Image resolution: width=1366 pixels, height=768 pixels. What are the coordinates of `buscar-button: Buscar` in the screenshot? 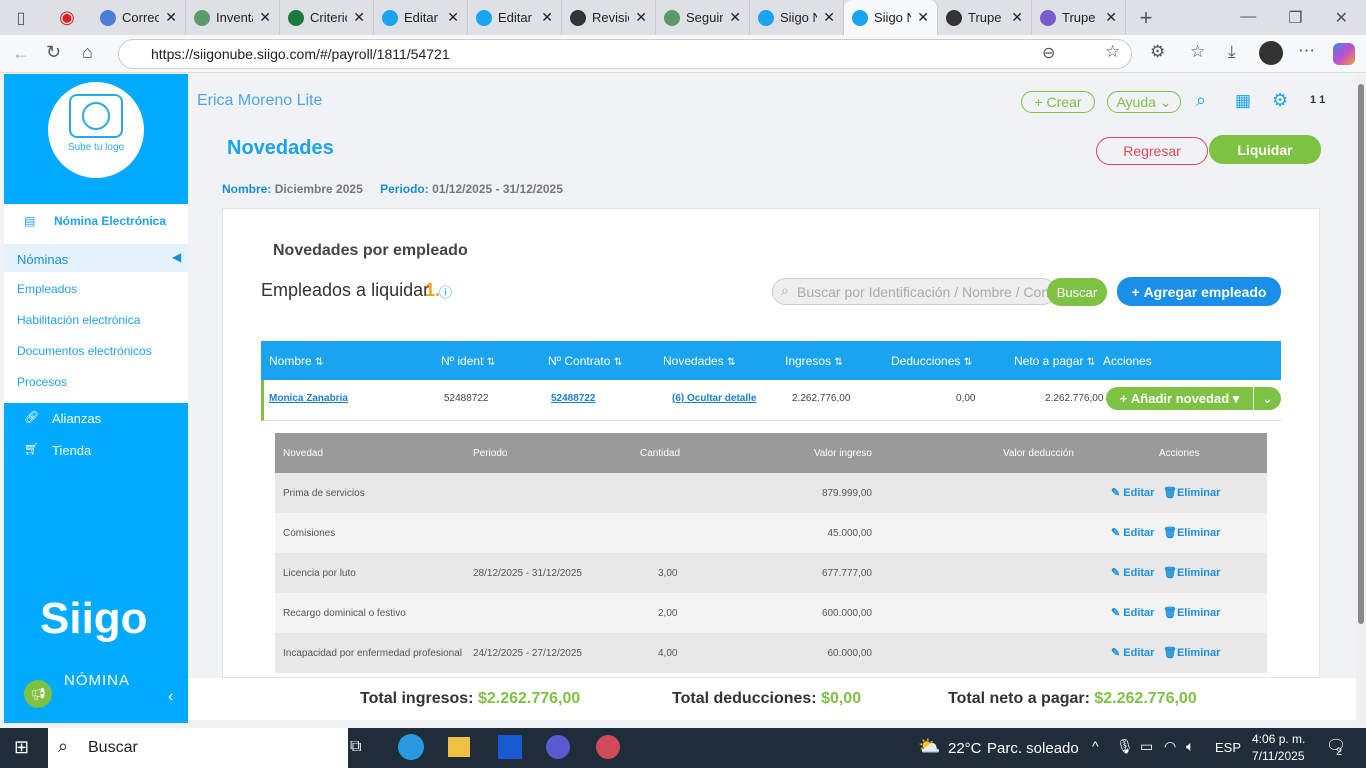 It's located at (1077, 292).